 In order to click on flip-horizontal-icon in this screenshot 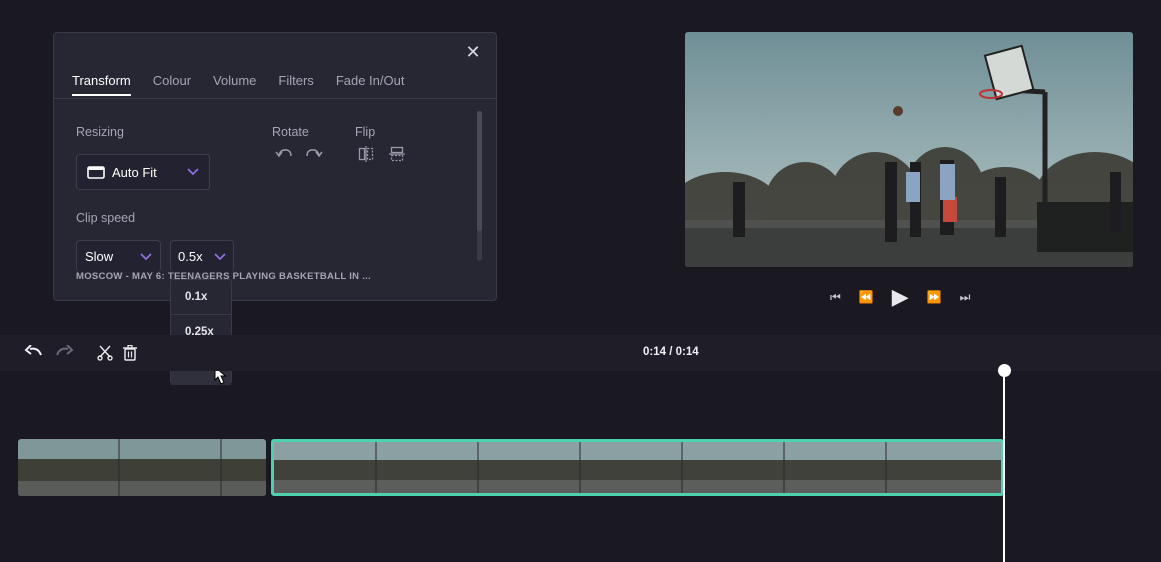, I will do `click(366, 155)`.